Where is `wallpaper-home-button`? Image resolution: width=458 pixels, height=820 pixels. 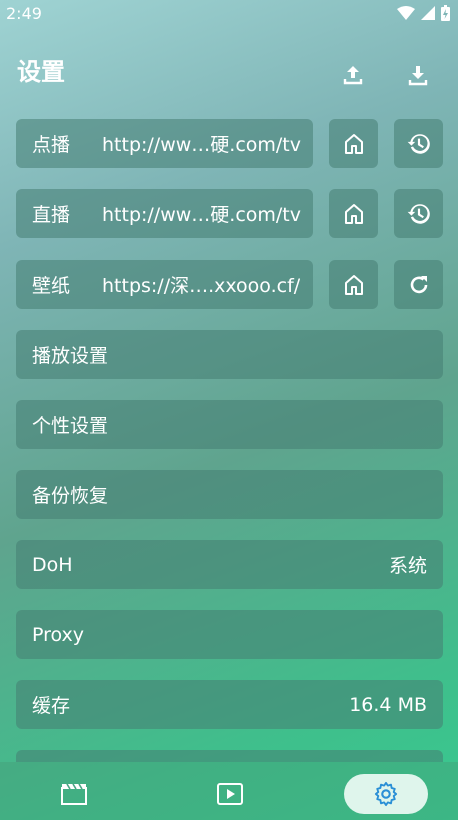 wallpaper-home-button is located at coordinates (353, 284).